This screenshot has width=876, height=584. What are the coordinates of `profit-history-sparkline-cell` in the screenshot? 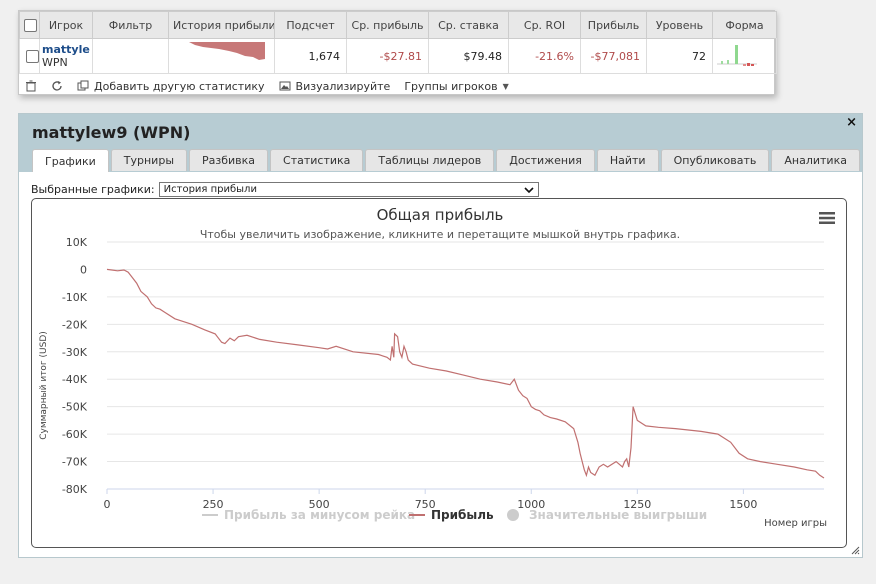 It's located at (221, 56).